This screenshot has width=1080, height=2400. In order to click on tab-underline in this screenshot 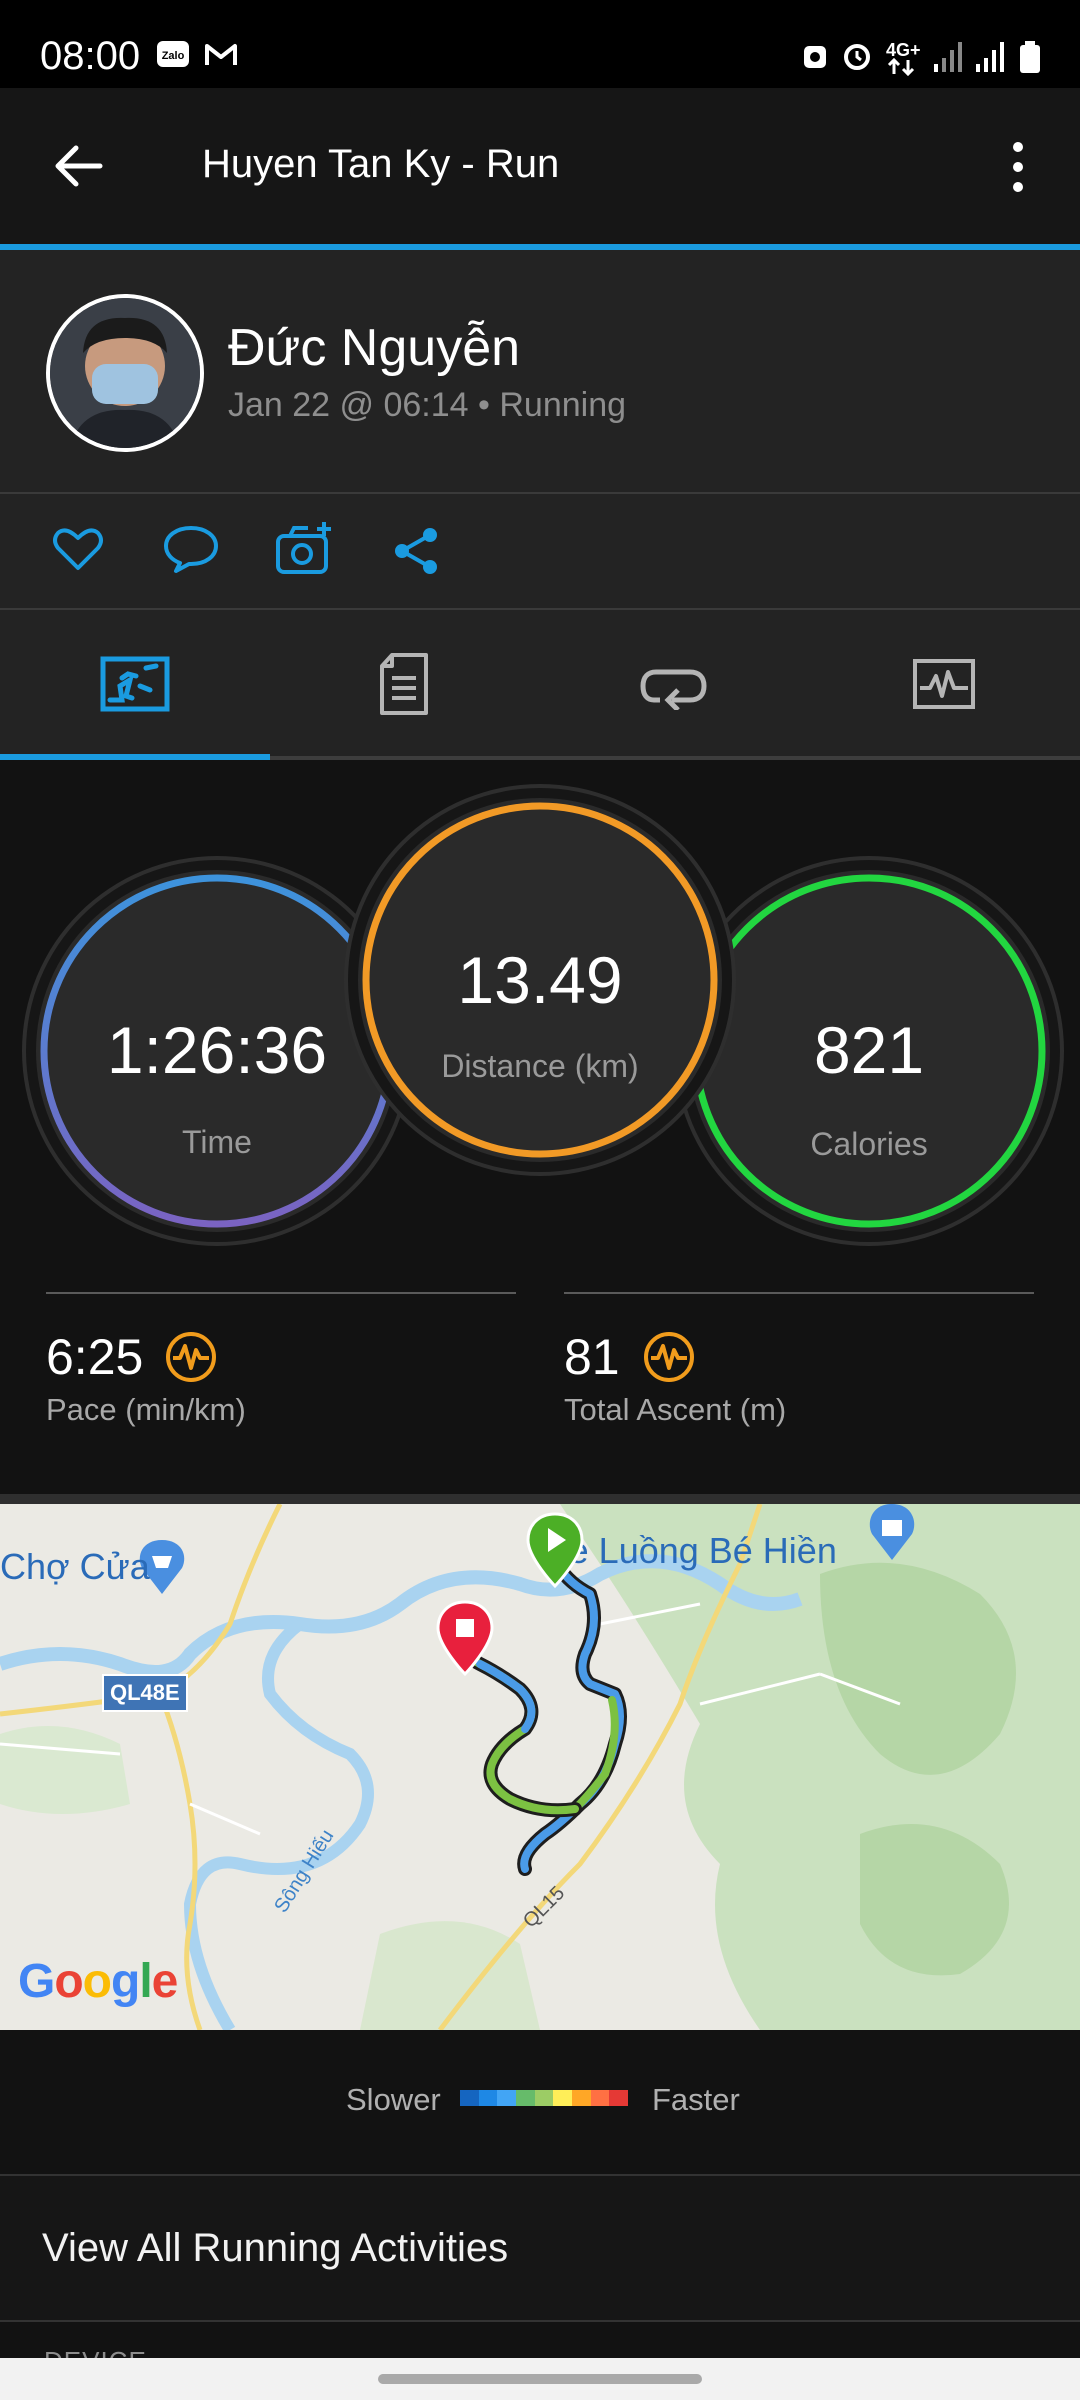, I will do `click(675, 758)`.